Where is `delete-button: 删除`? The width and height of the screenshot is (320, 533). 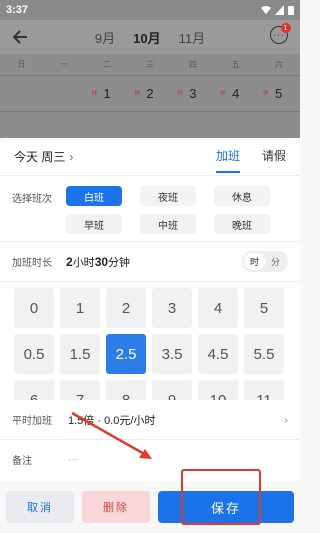
delete-button: 删除 is located at coordinates (116, 507).